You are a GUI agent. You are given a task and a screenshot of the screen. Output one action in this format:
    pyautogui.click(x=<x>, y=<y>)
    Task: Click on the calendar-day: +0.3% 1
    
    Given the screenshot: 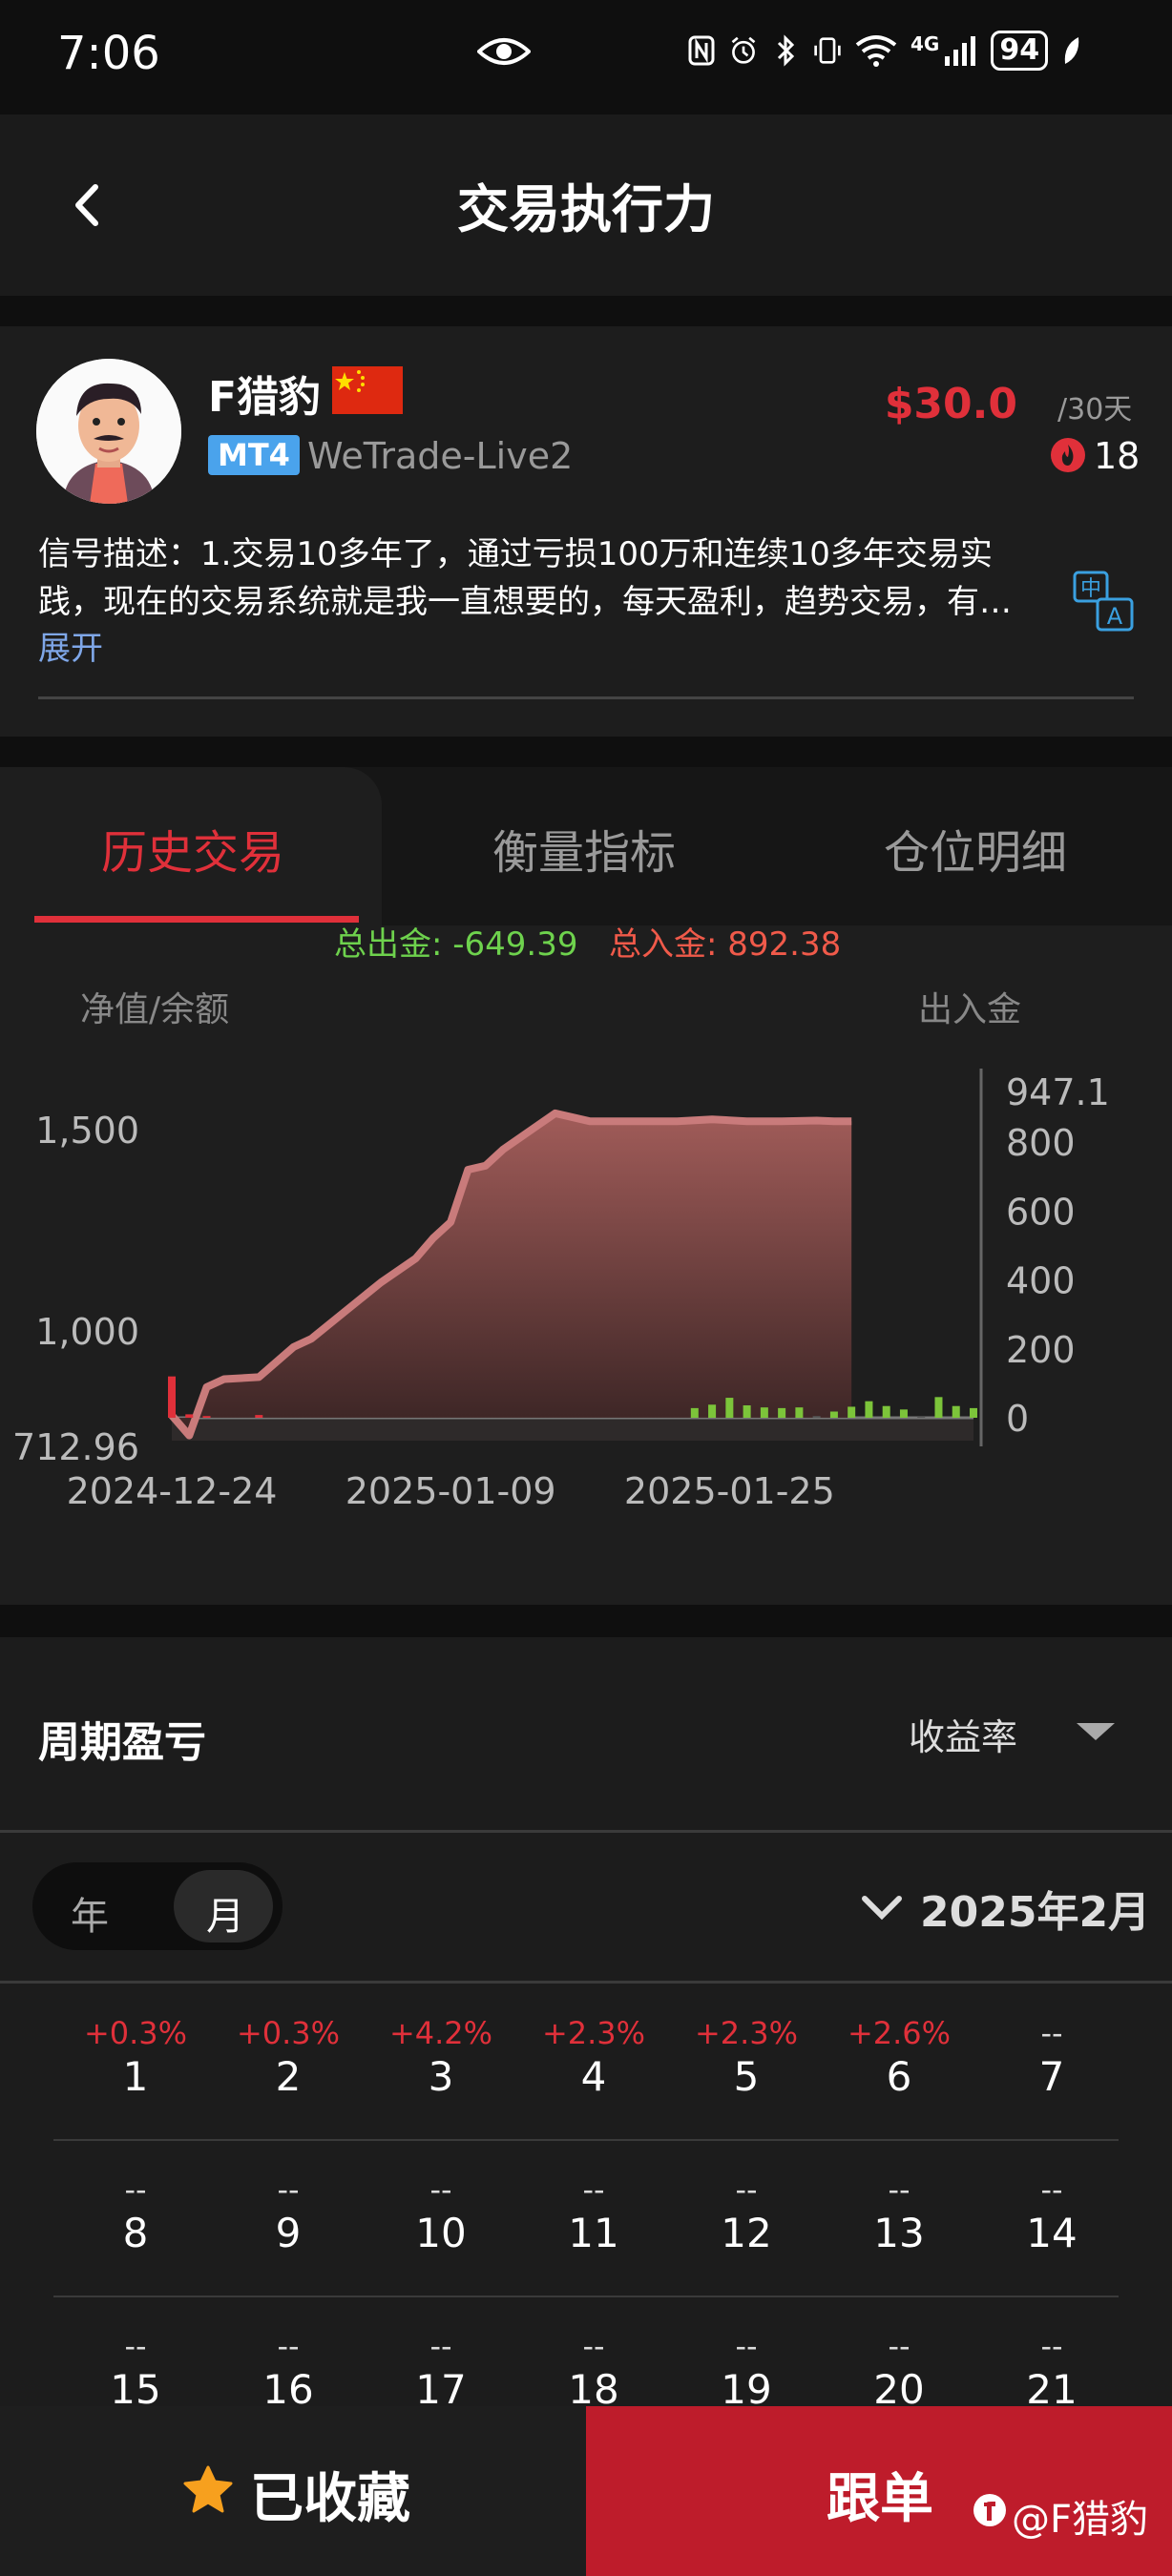 What is the action you would take?
    pyautogui.click(x=135, y=2057)
    